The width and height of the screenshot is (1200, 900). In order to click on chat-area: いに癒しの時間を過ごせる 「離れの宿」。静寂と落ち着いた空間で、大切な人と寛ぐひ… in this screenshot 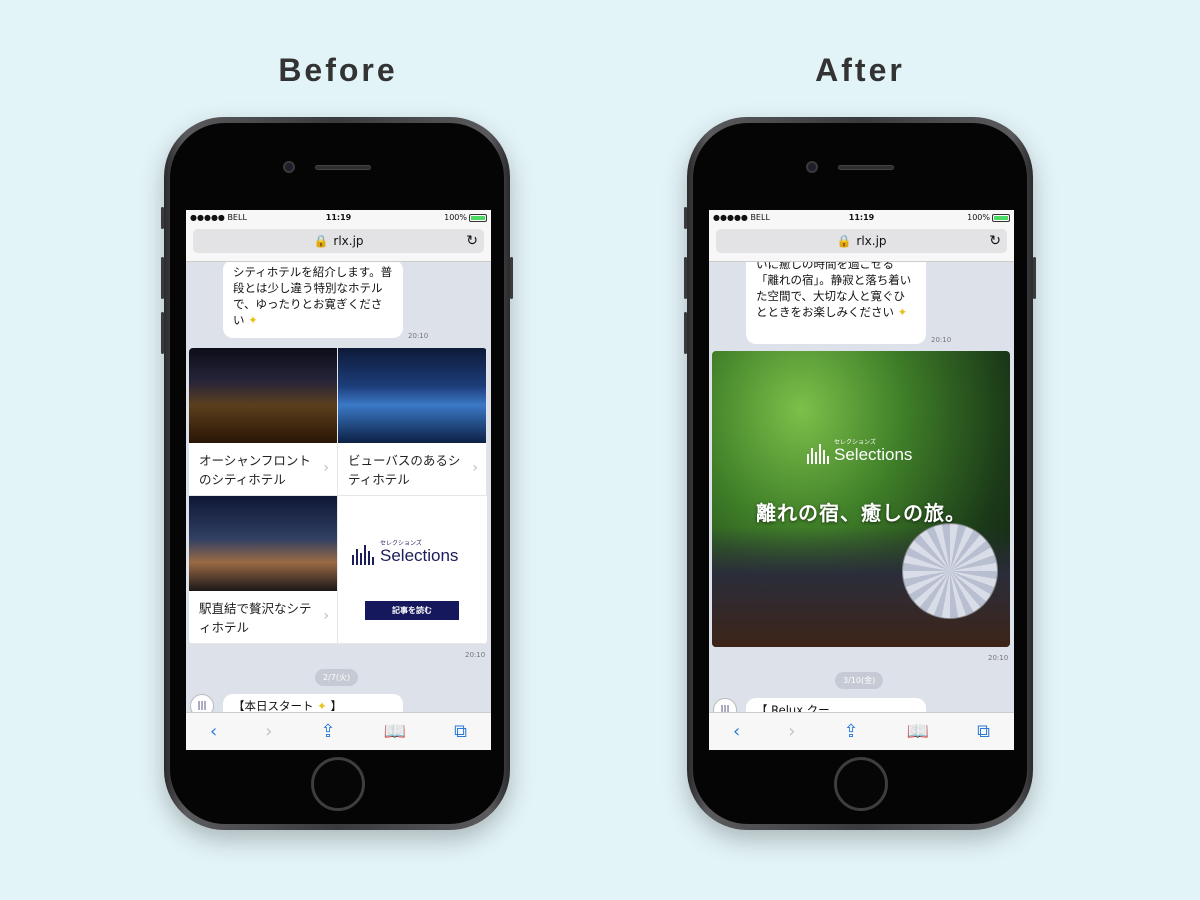, I will do `click(861, 487)`.